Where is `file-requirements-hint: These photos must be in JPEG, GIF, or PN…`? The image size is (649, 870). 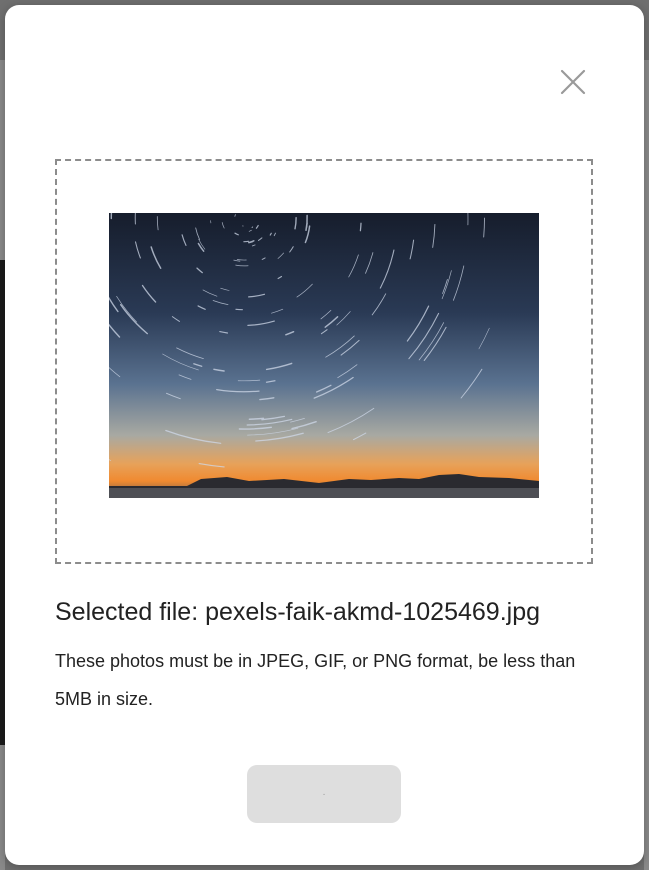
file-requirements-hint: These photos must be in JPEG, GIF, or PN… is located at coordinates (315, 680).